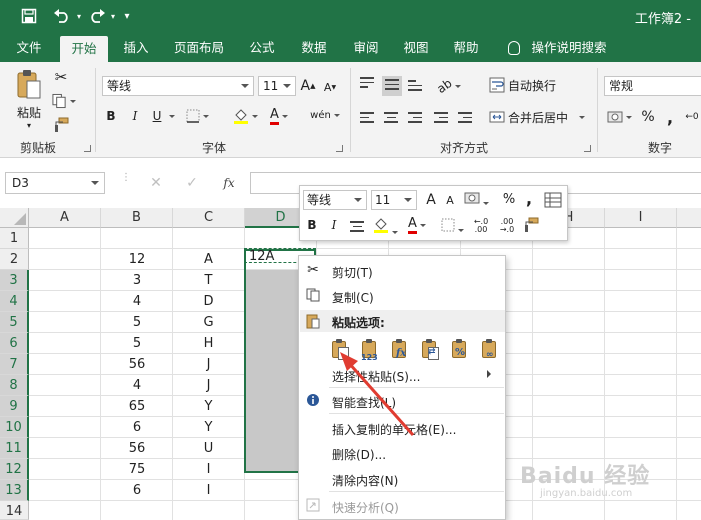  Describe the element at coordinates (366, 48) in the screenshot. I see `tab-review: 审阅` at that location.